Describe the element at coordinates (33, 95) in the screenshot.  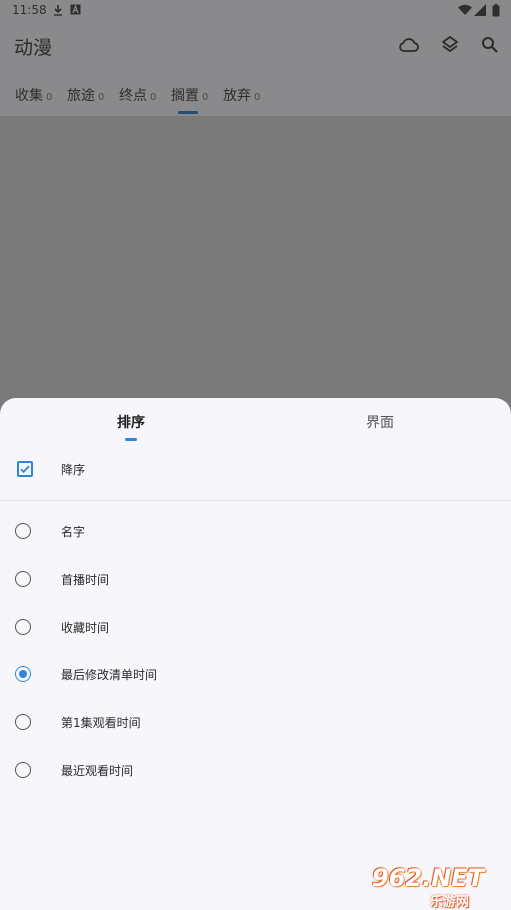
I see `tab-collect: 收集 0` at that location.